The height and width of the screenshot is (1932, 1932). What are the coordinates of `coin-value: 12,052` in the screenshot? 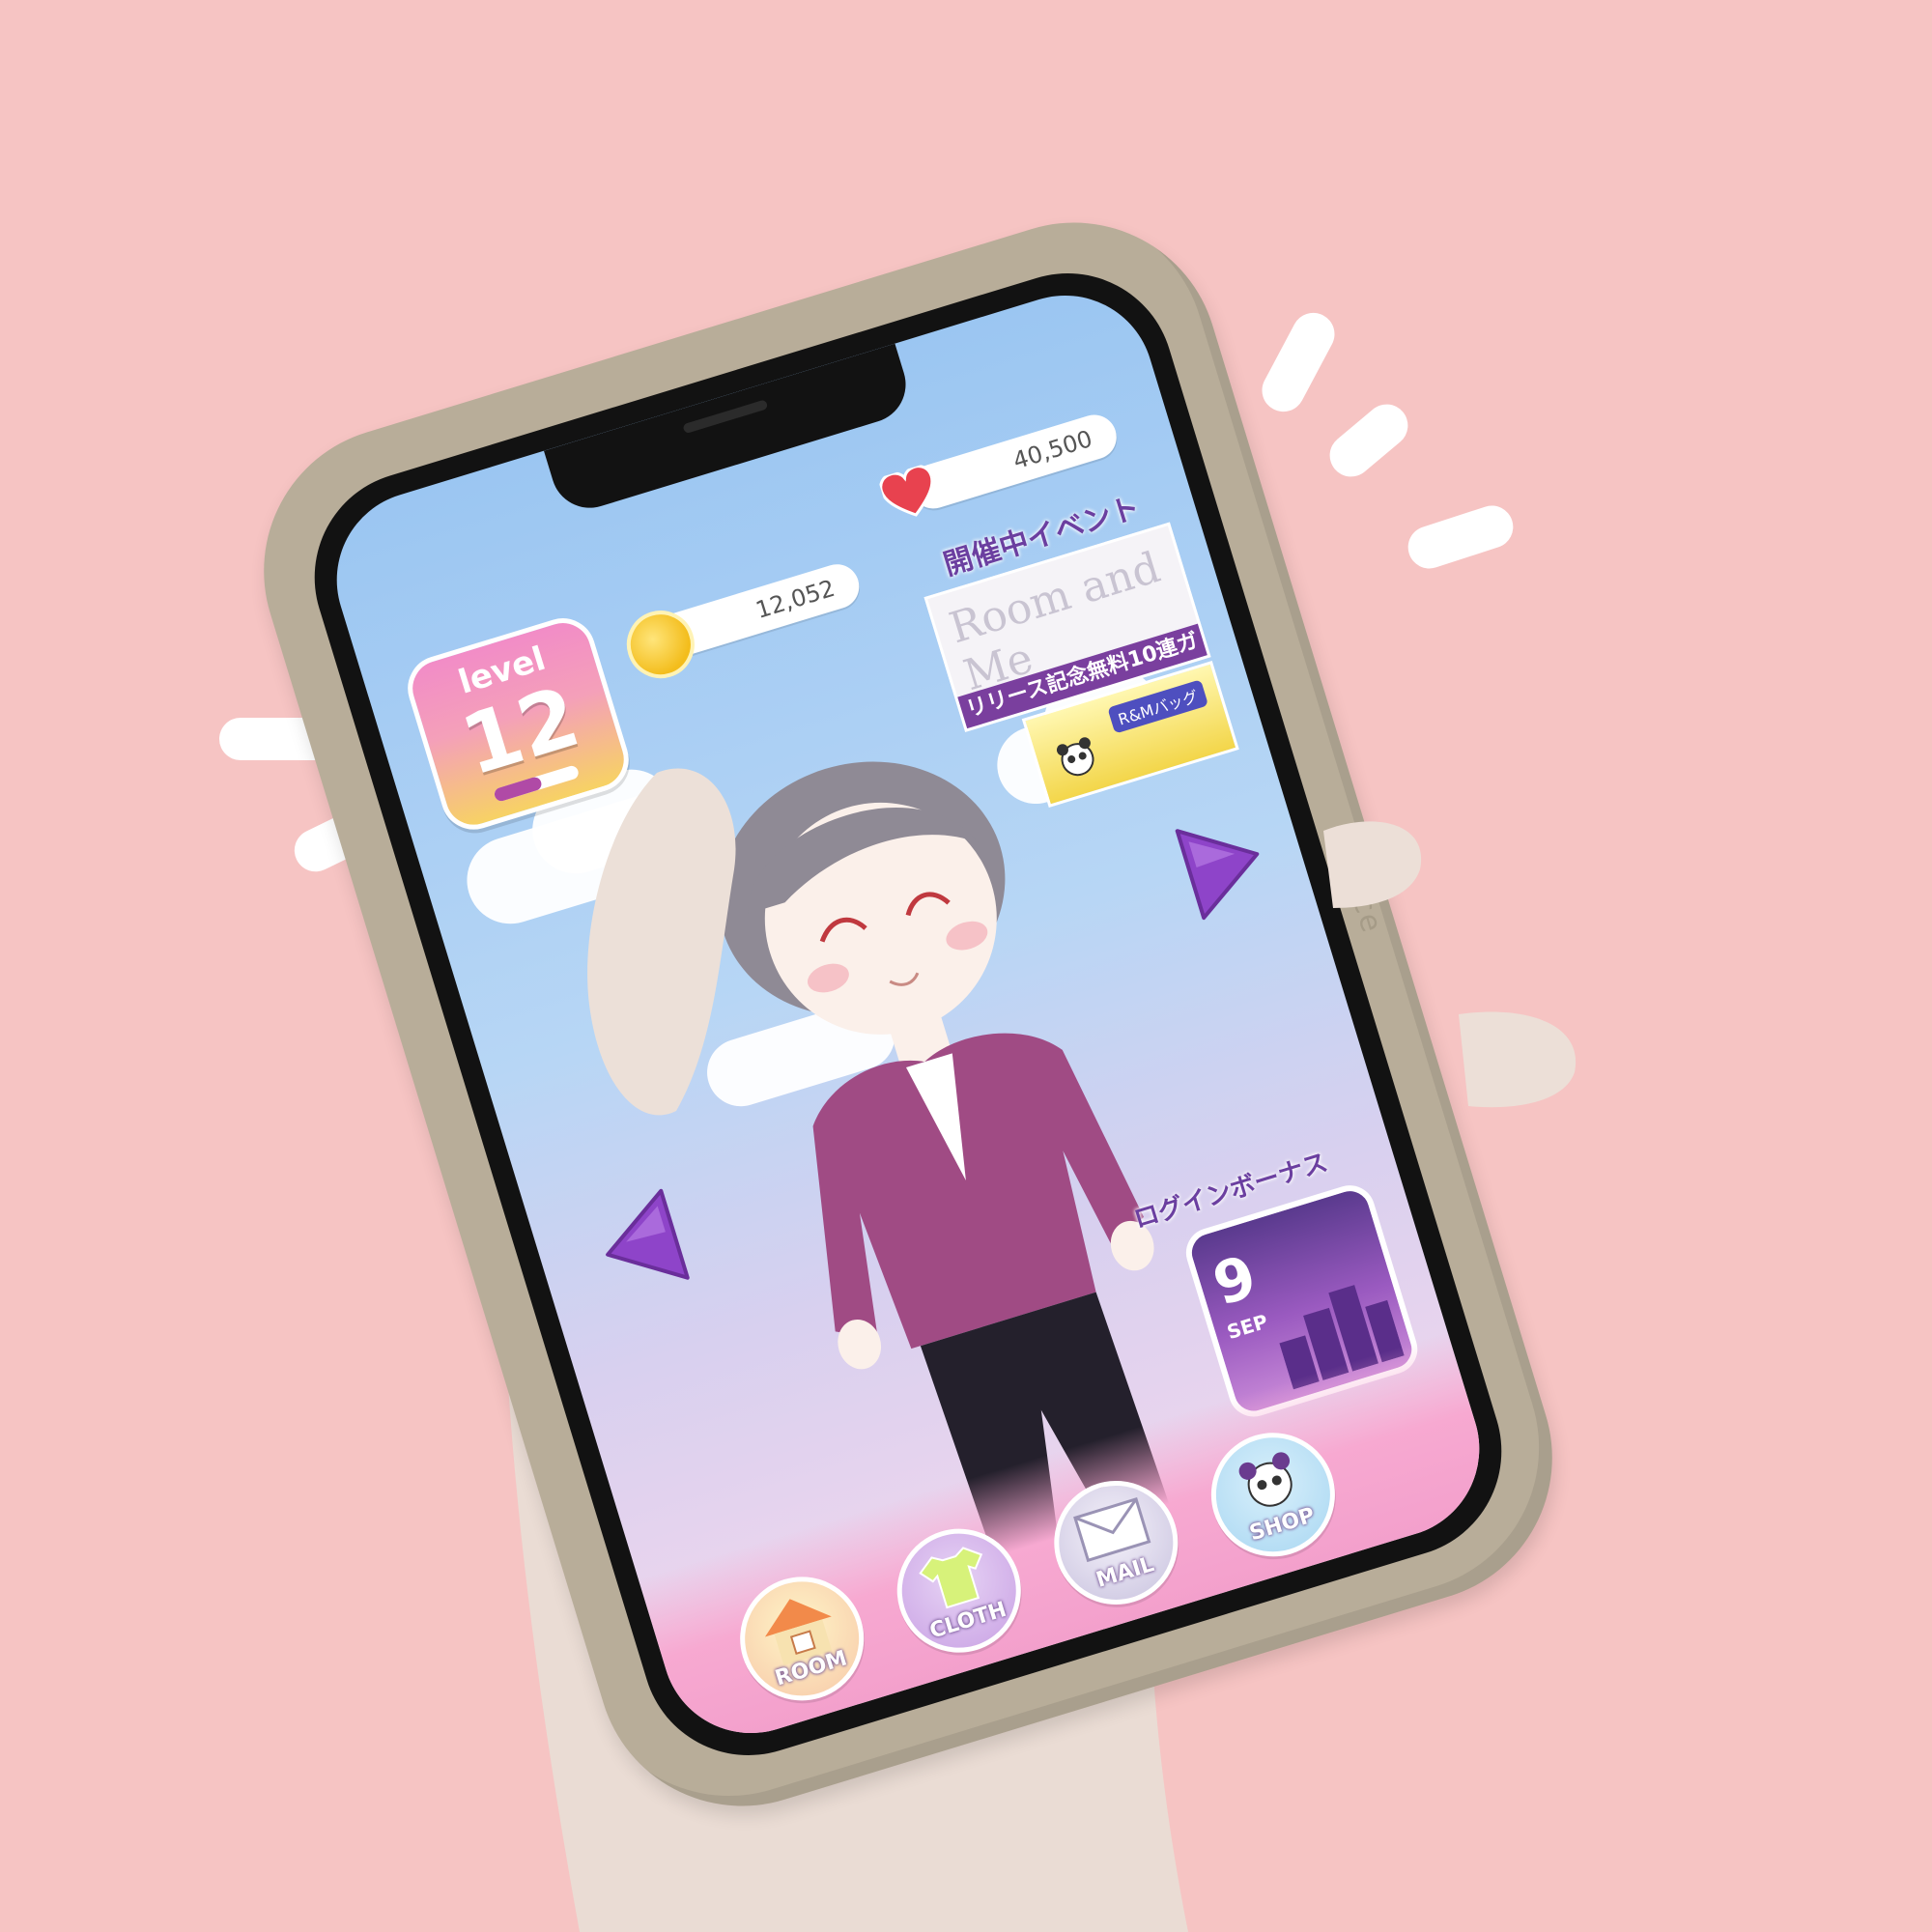 It's located at (795, 599).